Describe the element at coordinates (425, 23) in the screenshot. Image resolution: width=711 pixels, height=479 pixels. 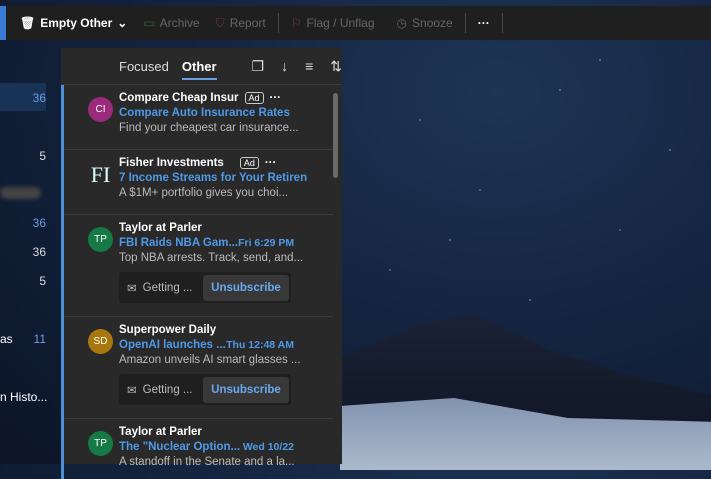
I see `snooze-button: ◷ Snooze` at that location.